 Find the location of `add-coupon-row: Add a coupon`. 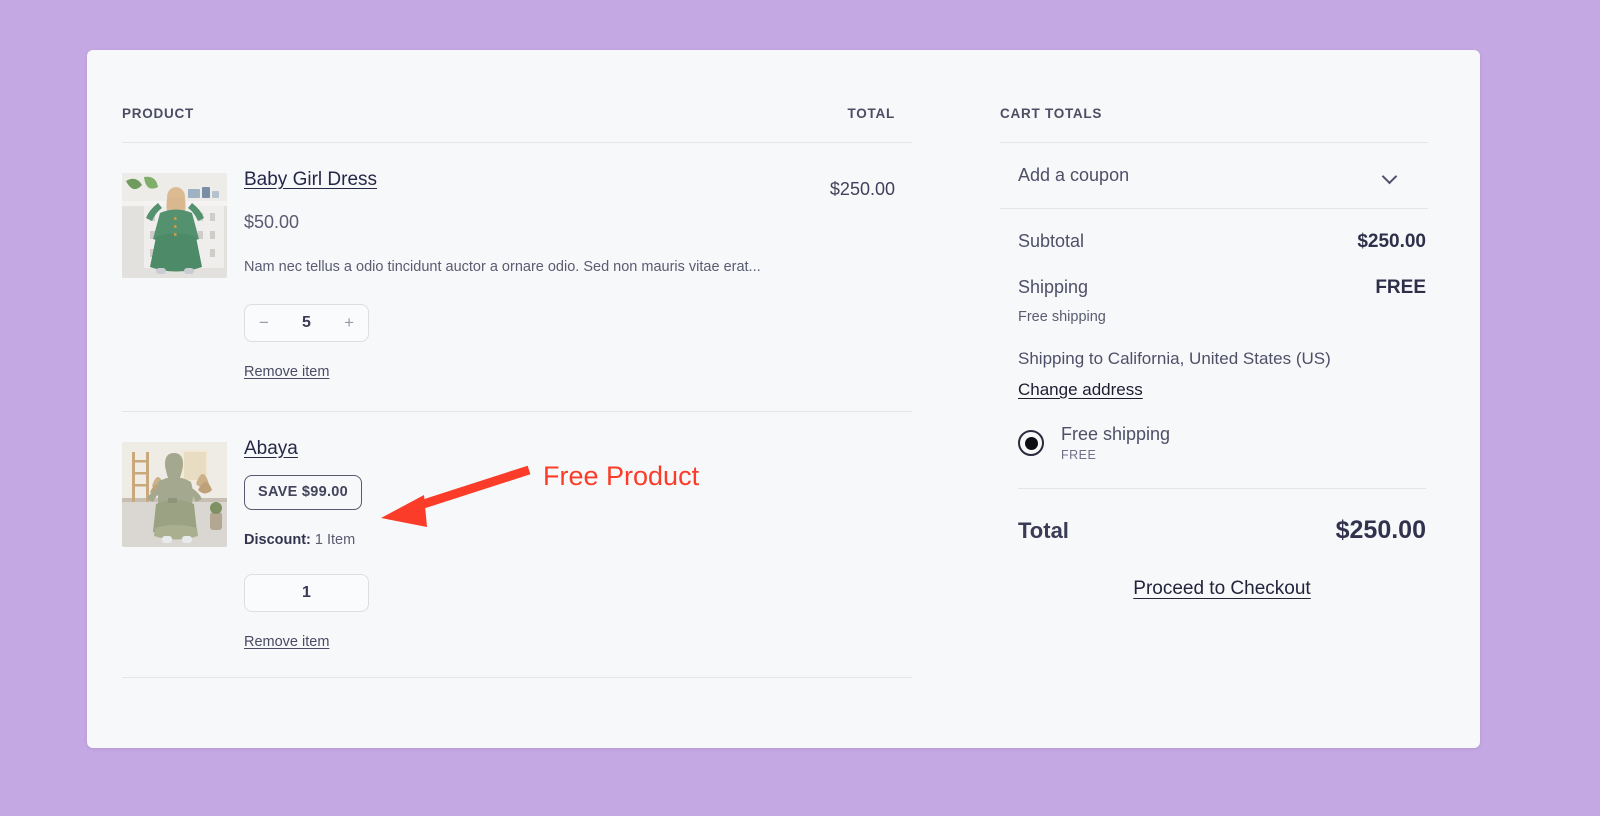

add-coupon-row: Add a coupon is located at coordinates (1214, 176).